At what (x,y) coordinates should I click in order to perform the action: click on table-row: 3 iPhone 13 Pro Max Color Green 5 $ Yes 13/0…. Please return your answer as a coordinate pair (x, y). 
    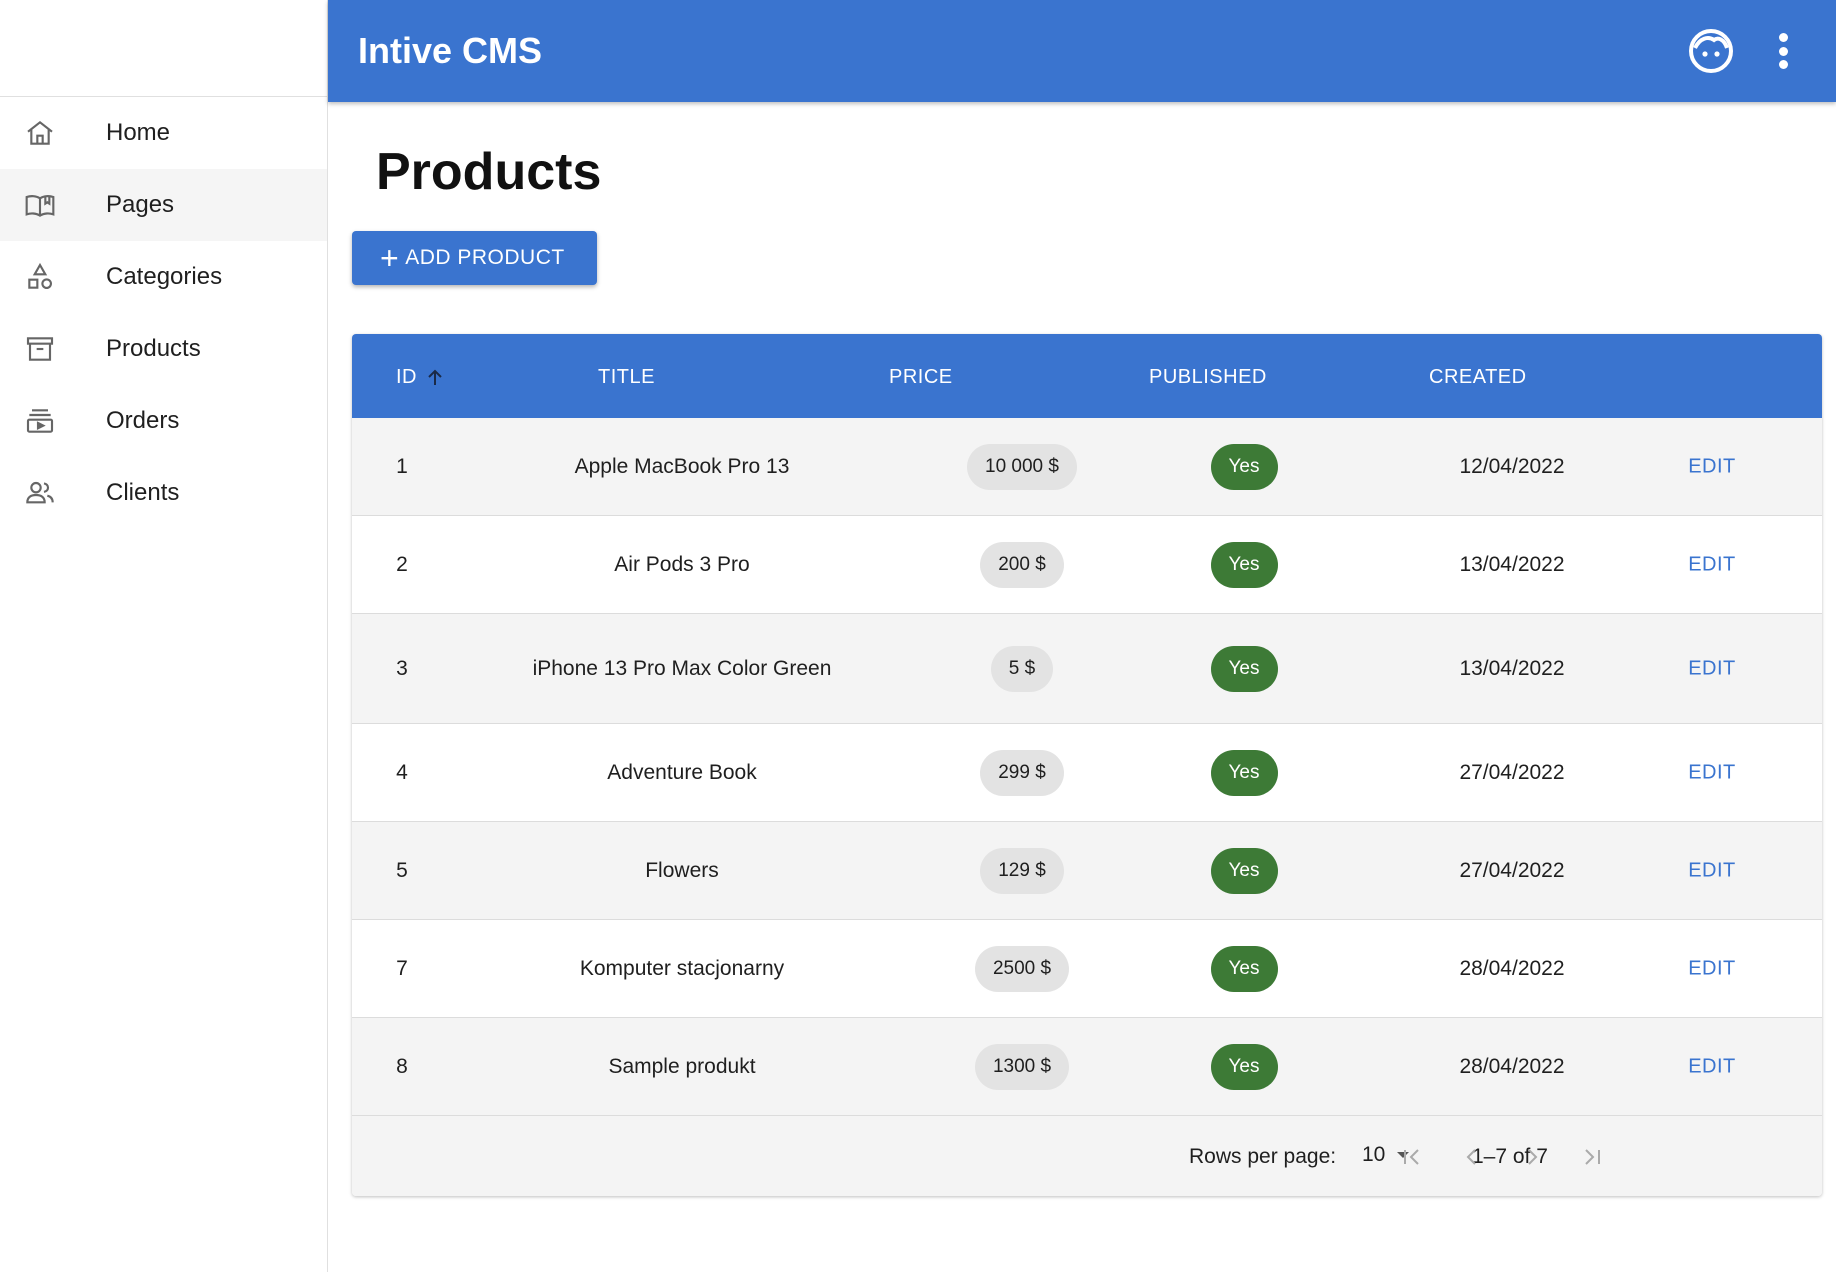
    Looking at the image, I should click on (1087, 669).